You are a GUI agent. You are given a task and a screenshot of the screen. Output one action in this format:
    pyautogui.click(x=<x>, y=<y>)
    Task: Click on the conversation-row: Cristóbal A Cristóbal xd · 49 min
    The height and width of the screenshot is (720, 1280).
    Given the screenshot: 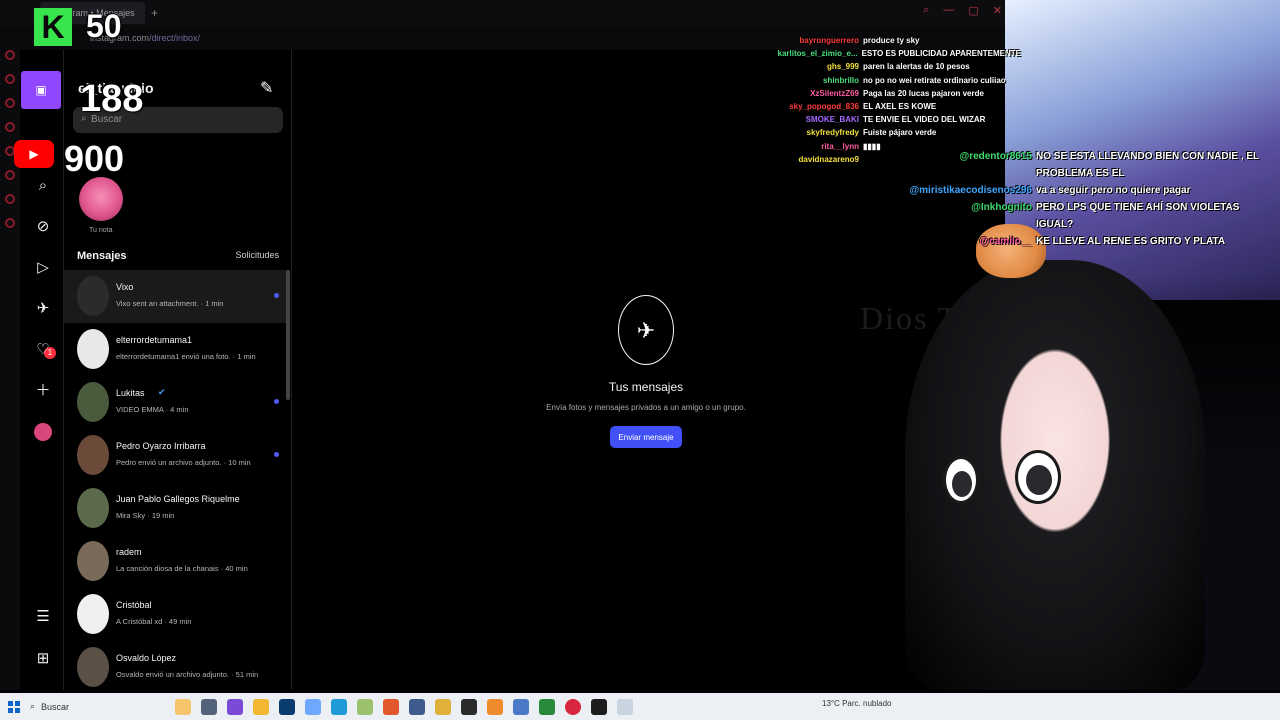 What is the action you would take?
    pyautogui.click(x=175, y=614)
    